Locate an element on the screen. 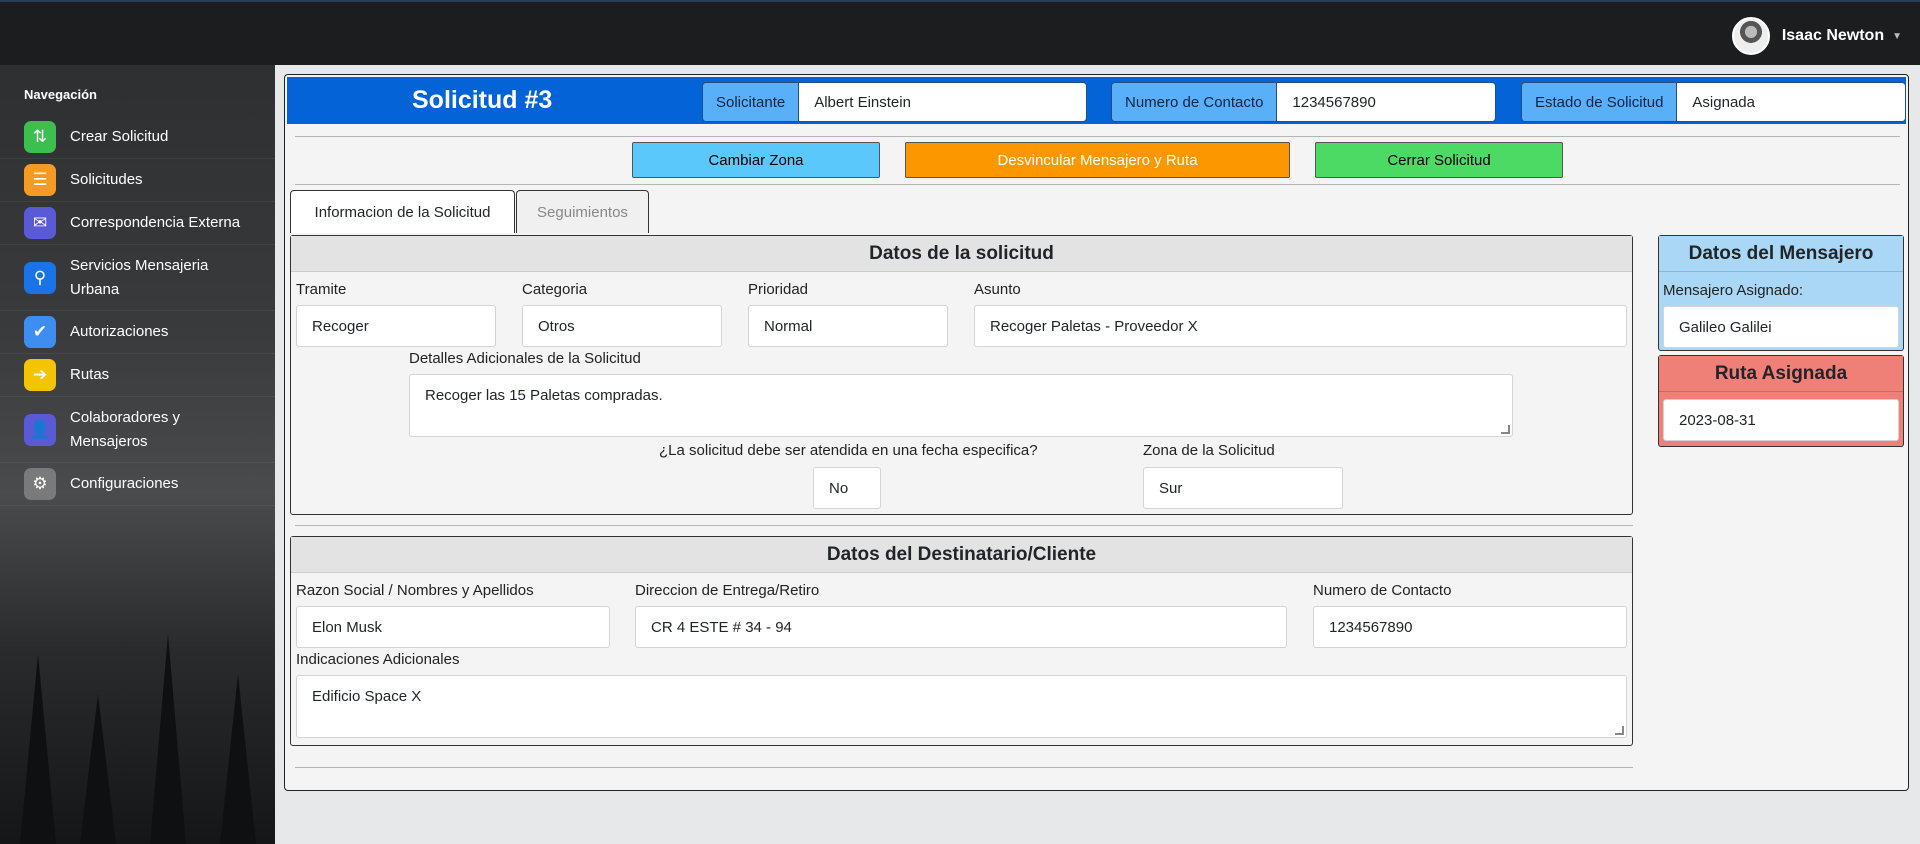 The height and width of the screenshot is (844, 1920). sidebar-item-label: Rutas is located at coordinates (90, 374).